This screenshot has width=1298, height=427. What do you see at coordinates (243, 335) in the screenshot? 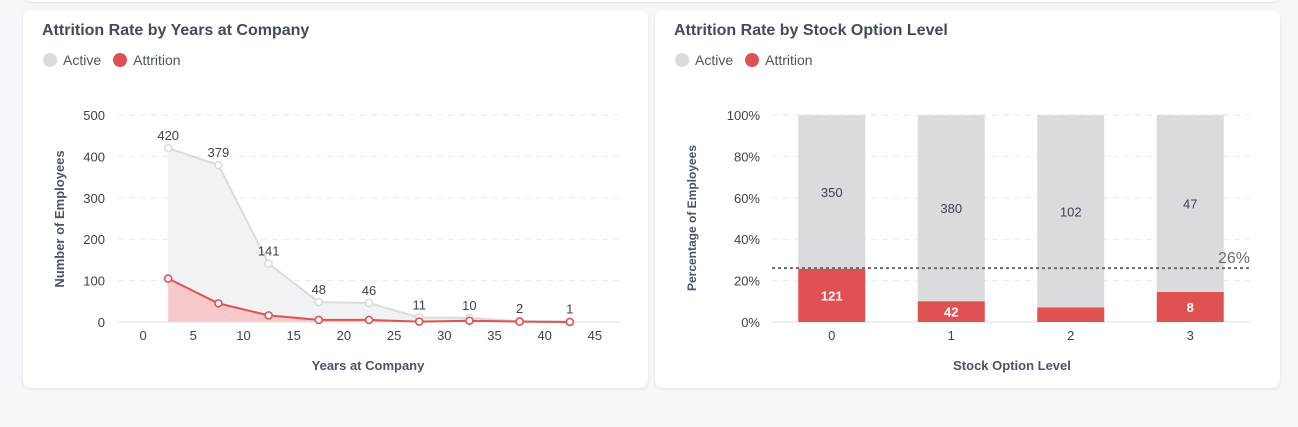
I see `x-tick-label: 10` at bounding box center [243, 335].